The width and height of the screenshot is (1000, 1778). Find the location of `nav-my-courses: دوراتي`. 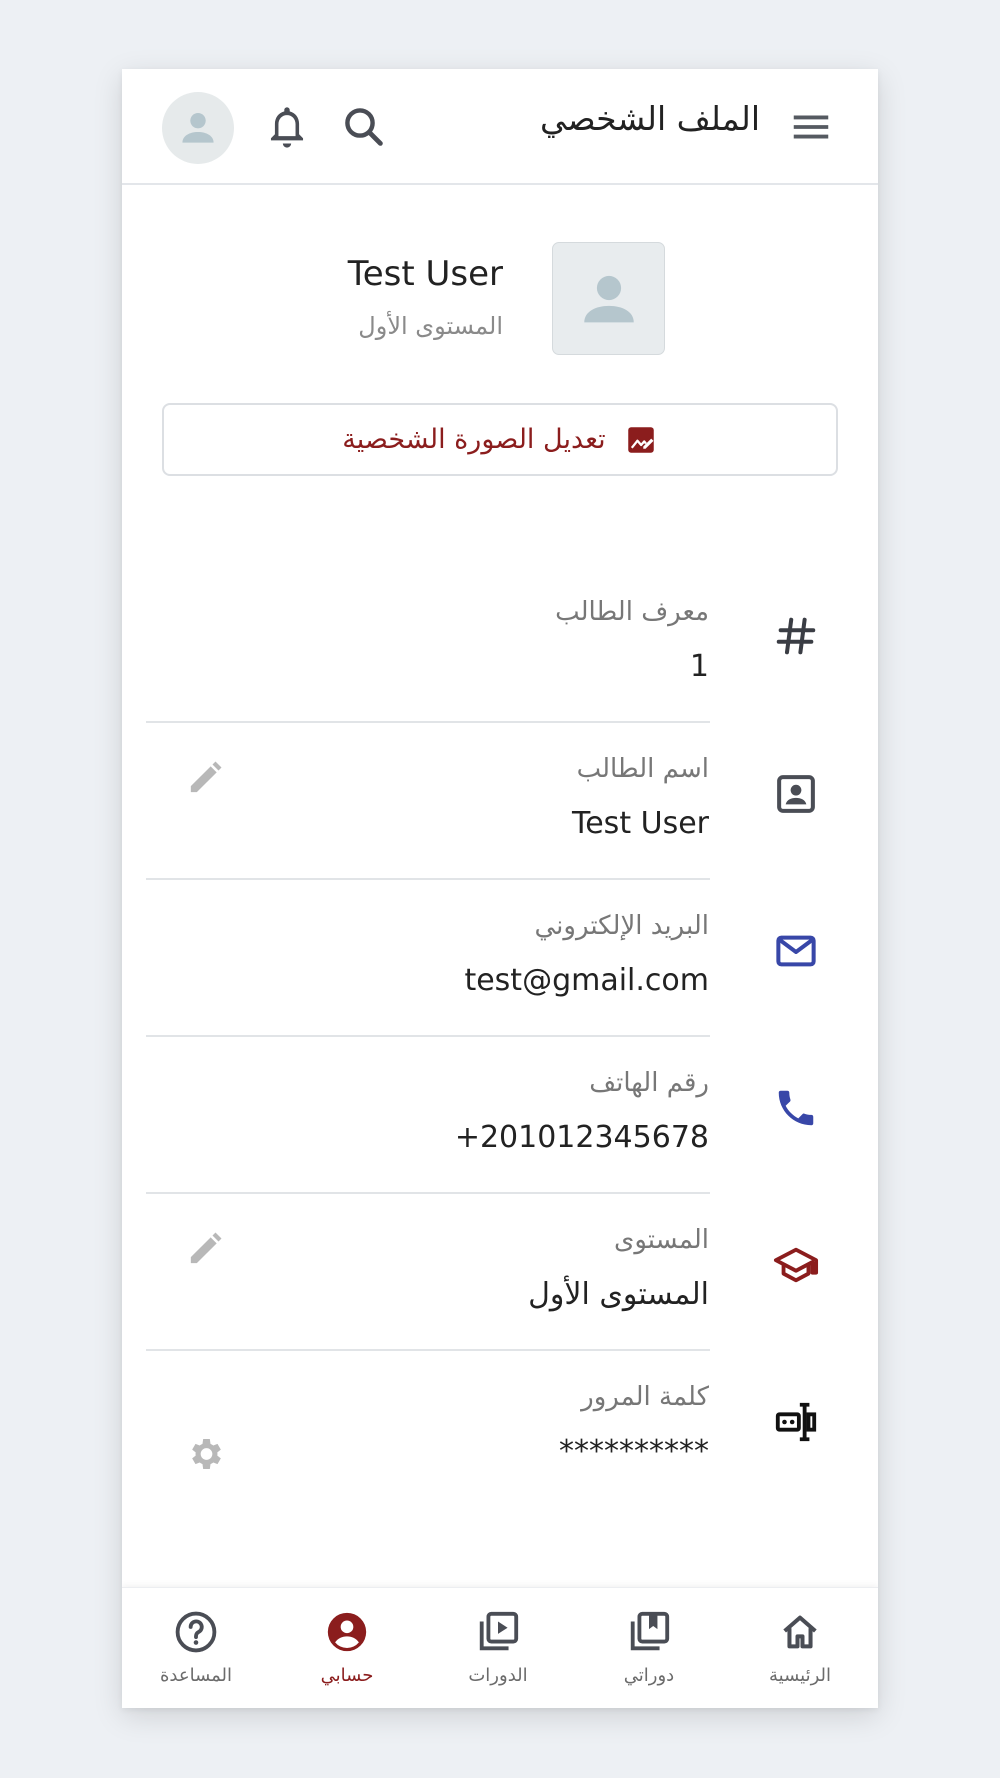

nav-my-courses: دوراتي is located at coordinates (649, 1648).